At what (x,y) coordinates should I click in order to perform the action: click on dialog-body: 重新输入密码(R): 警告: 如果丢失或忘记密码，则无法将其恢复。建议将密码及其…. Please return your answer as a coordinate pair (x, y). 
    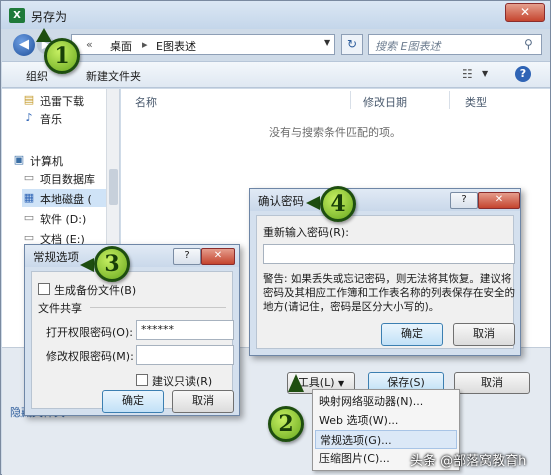
    Looking at the image, I should click on (385, 282).